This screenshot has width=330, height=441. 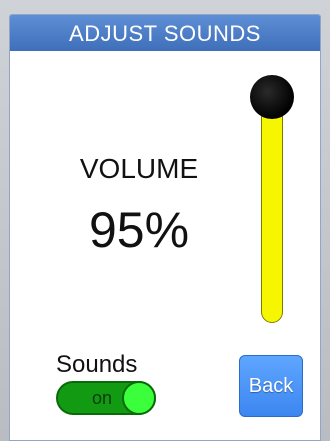 What do you see at coordinates (271, 386) in the screenshot?
I see `back-button: Back` at bounding box center [271, 386].